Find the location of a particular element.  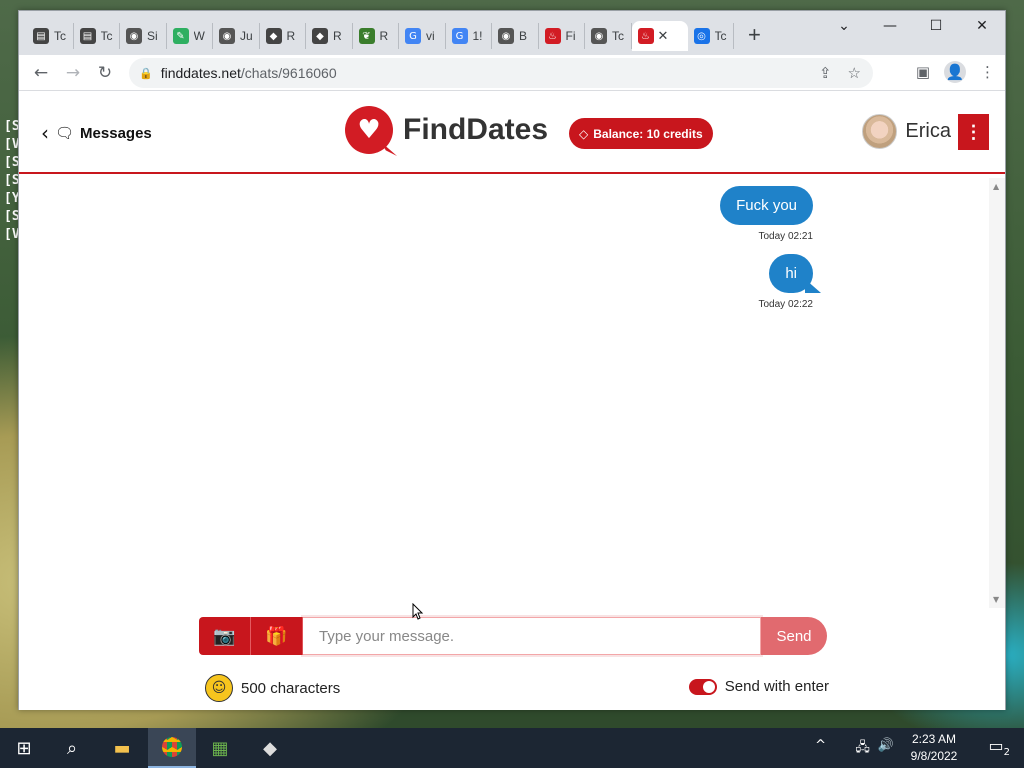

tab-title: Tc is located at coordinates (60, 36).